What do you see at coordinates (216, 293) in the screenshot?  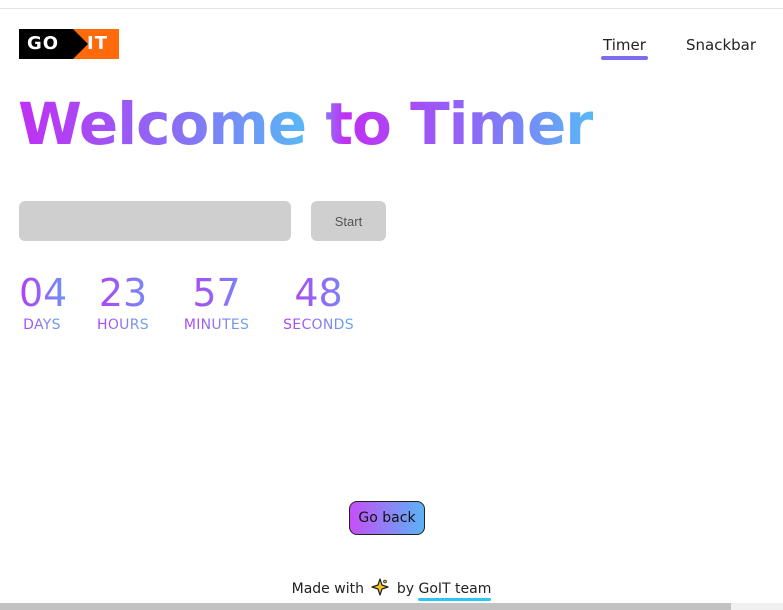 I see `minutes-value: 57` at bounding box center [216, 293].